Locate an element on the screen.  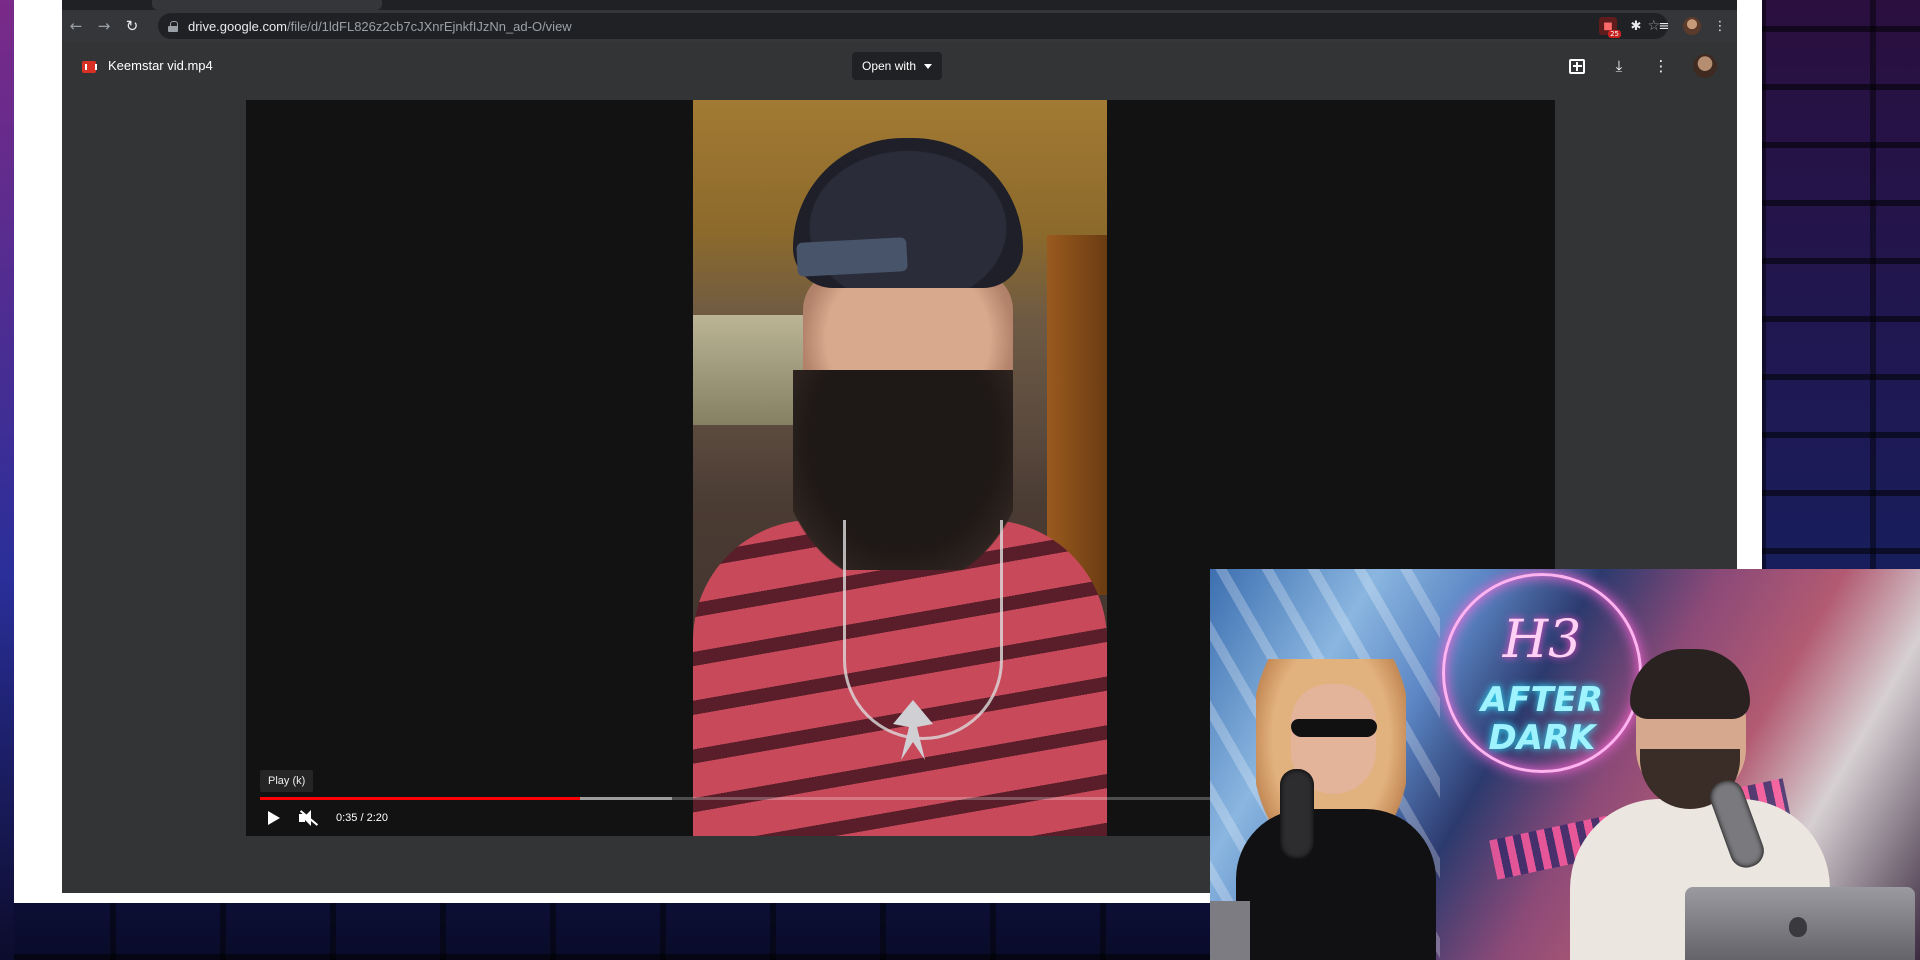
play-button is located at coordinates (270, 818).